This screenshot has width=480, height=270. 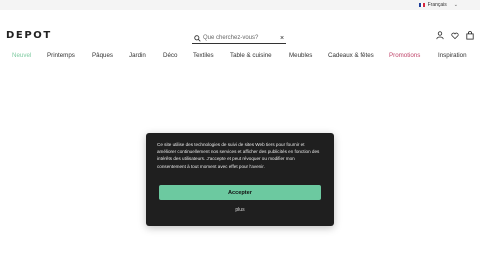 I want to click on language-label: Français, so click(x=437, y=5).